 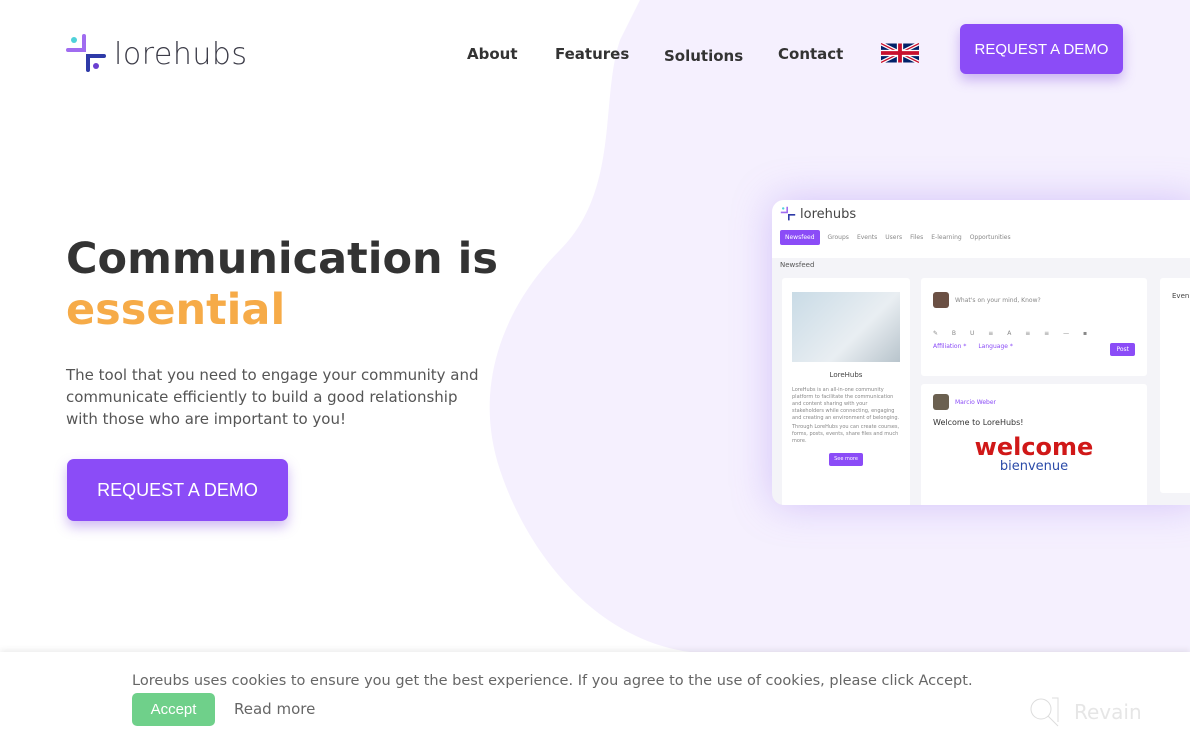 I want to click on watermark-text: Revain, so click(x=1108, y=712).